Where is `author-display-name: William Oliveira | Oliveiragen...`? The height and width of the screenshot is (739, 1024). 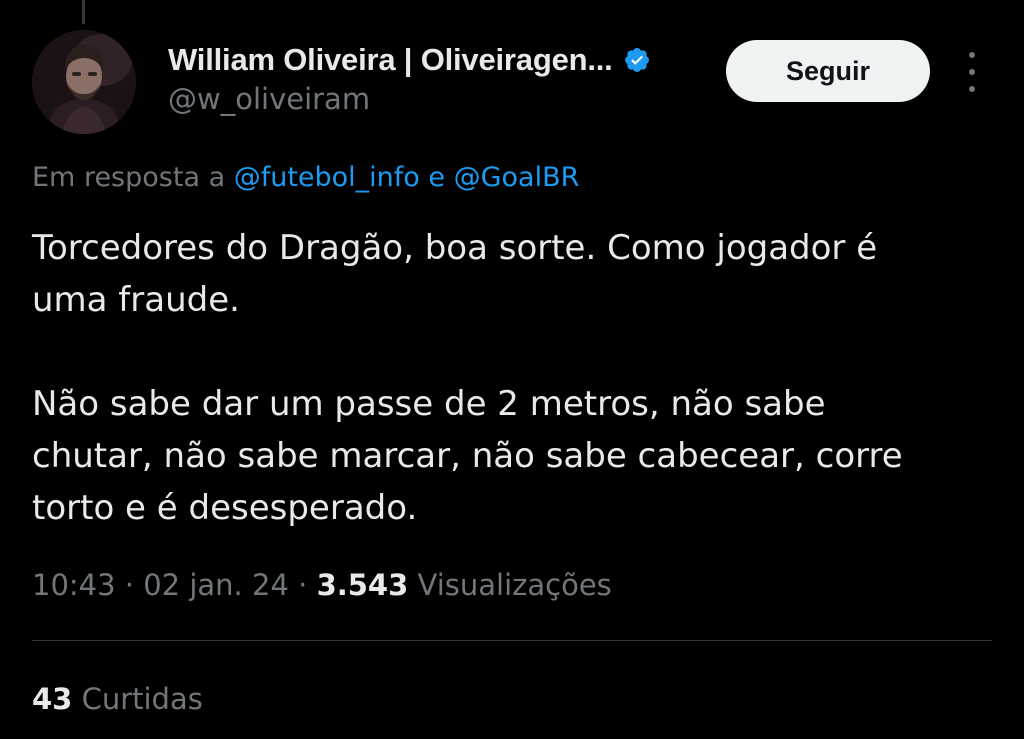
author-display-name: William Oliveira | Oliveiragen... is located at coordinates (390, 60).